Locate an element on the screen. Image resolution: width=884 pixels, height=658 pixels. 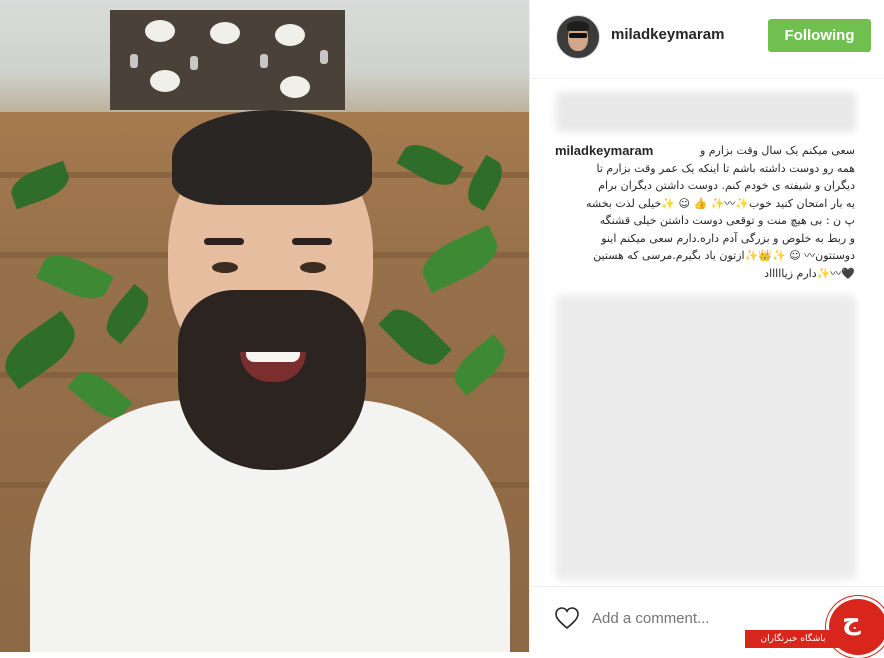
avatar is located at coordinates (578, 37).